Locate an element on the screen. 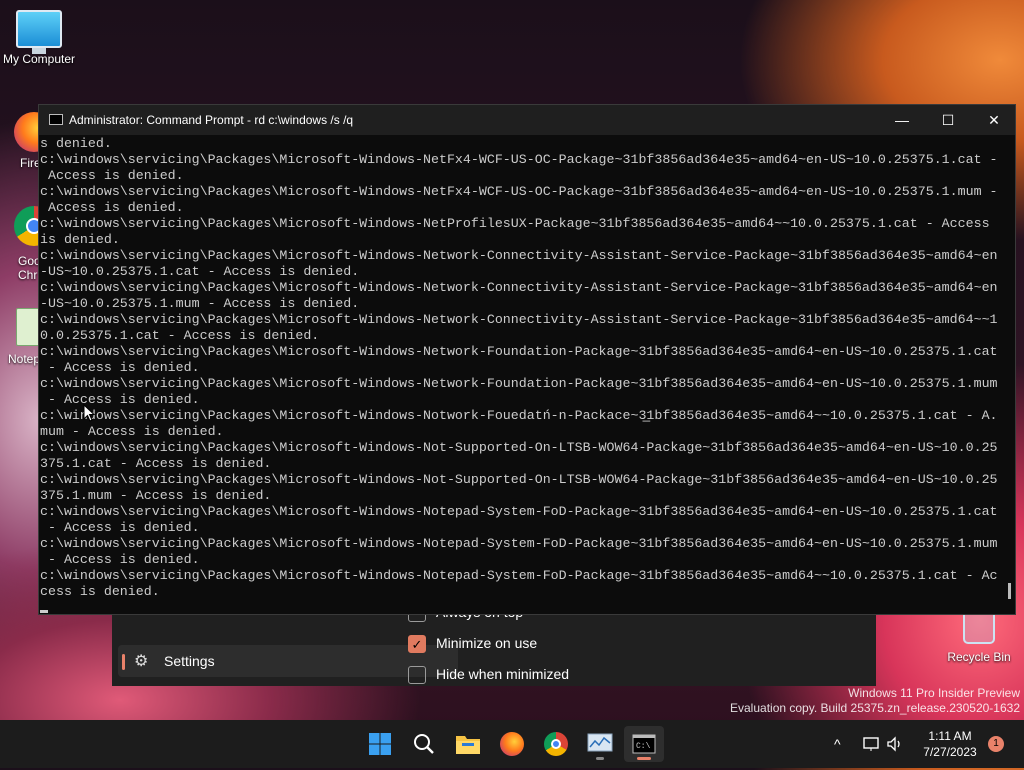 This screenshot has height=770, width=1024. chrome-icon is located at coordinates (556, 744).